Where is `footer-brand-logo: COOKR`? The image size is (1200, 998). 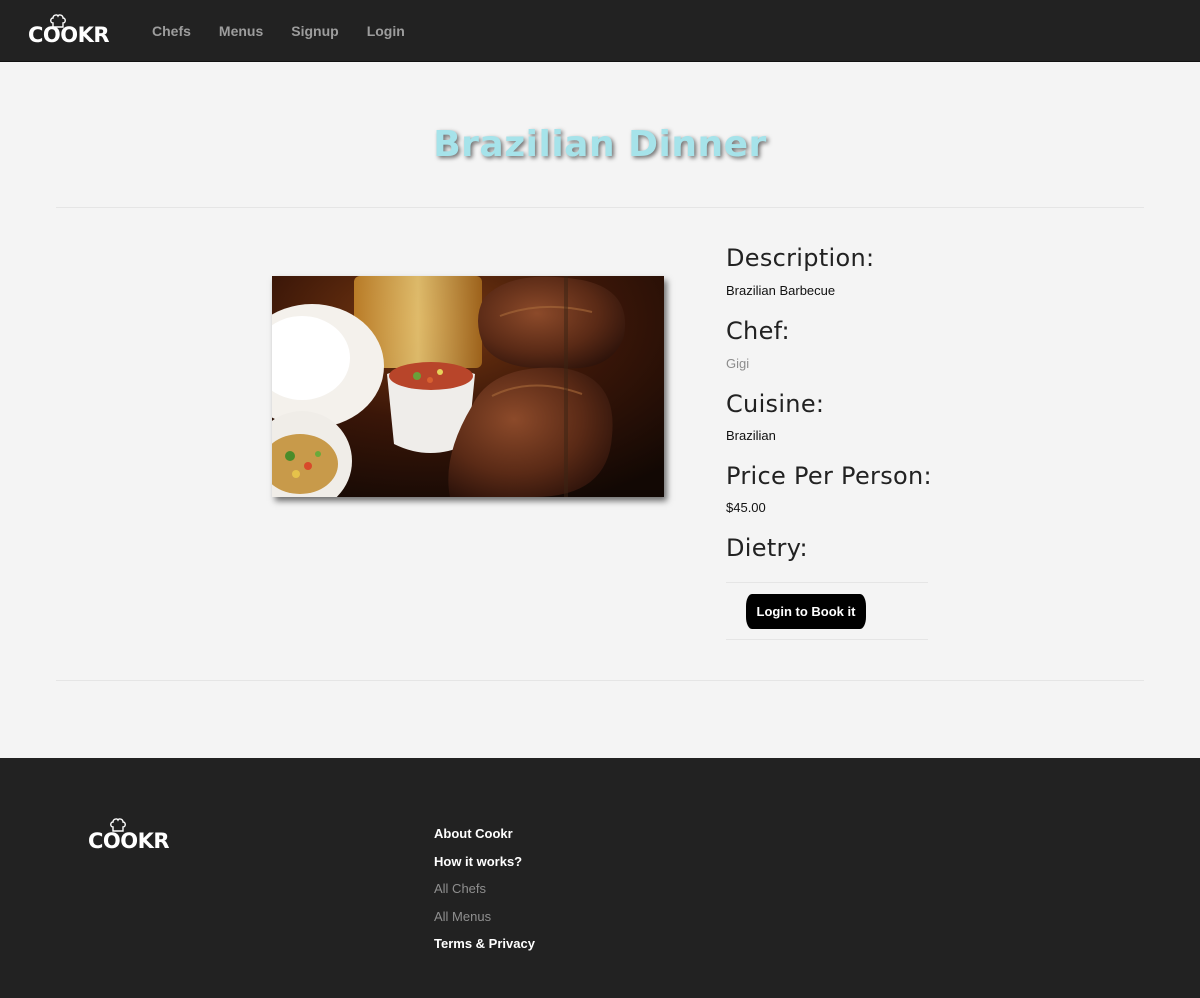 footer-brand-logo: COOKR is located at coordinates (129, 835).